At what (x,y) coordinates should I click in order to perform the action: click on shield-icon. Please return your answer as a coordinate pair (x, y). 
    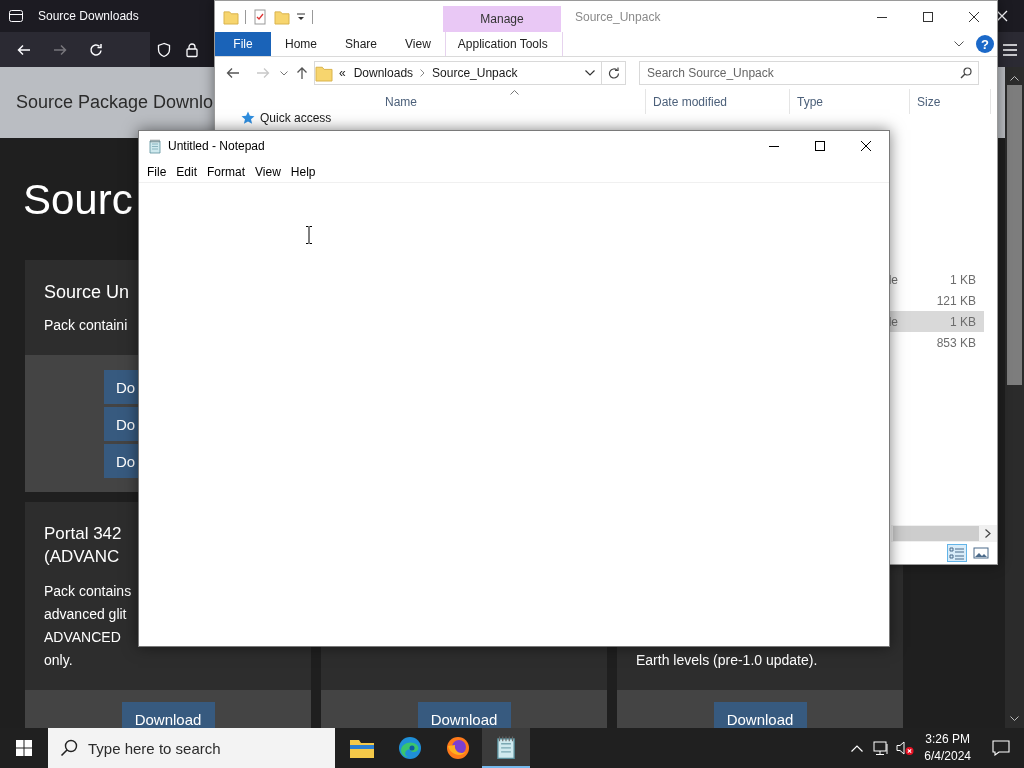
    Looking at the image, I should click on (164, 49).